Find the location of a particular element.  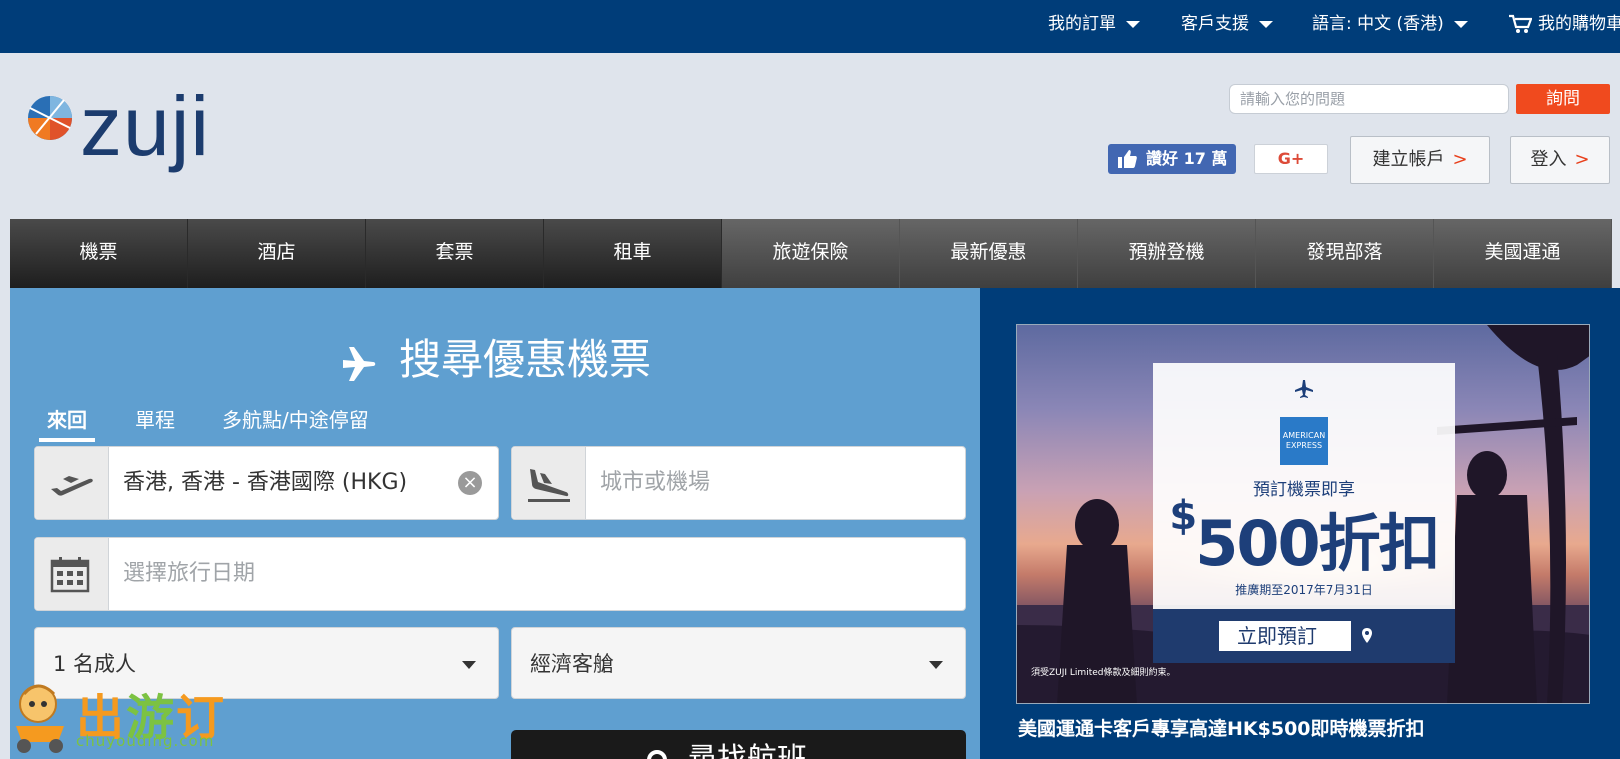

promo-cta-bar: 立即預訂 is located at coordinates (1304, 636).